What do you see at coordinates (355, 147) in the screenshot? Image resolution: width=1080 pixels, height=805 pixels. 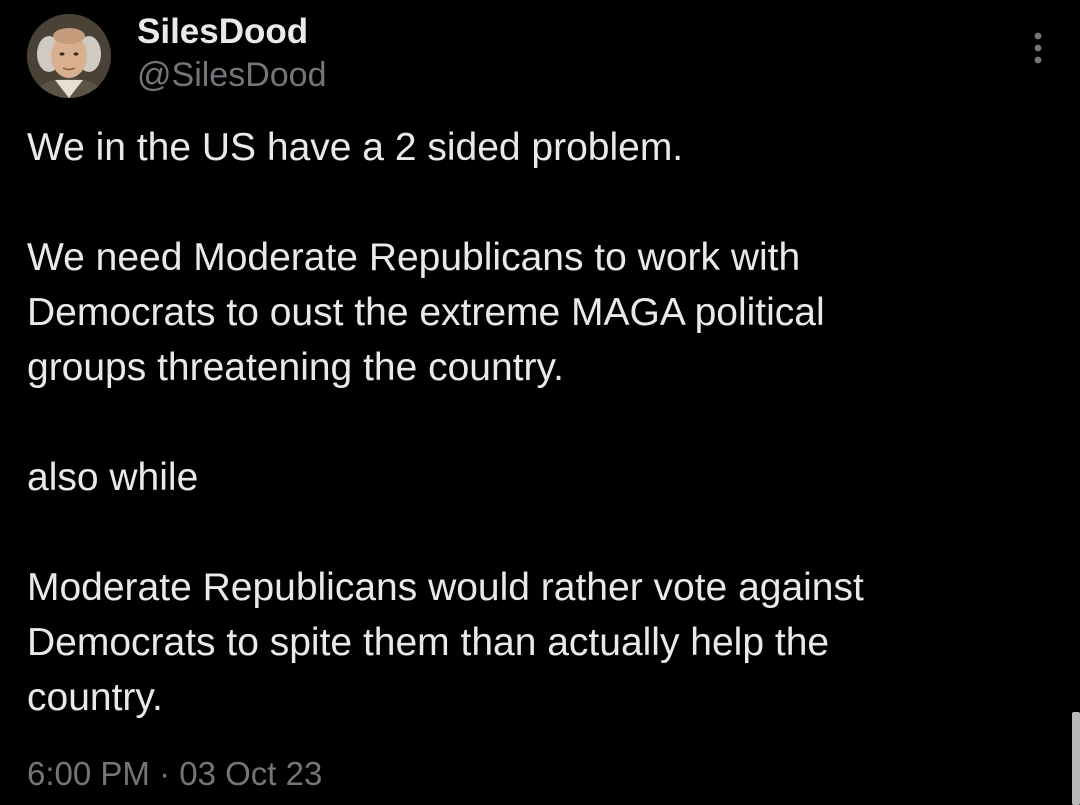 I see `tweet-line: We in the US have a 2 sided problem.` at bounding box center [355, 147].